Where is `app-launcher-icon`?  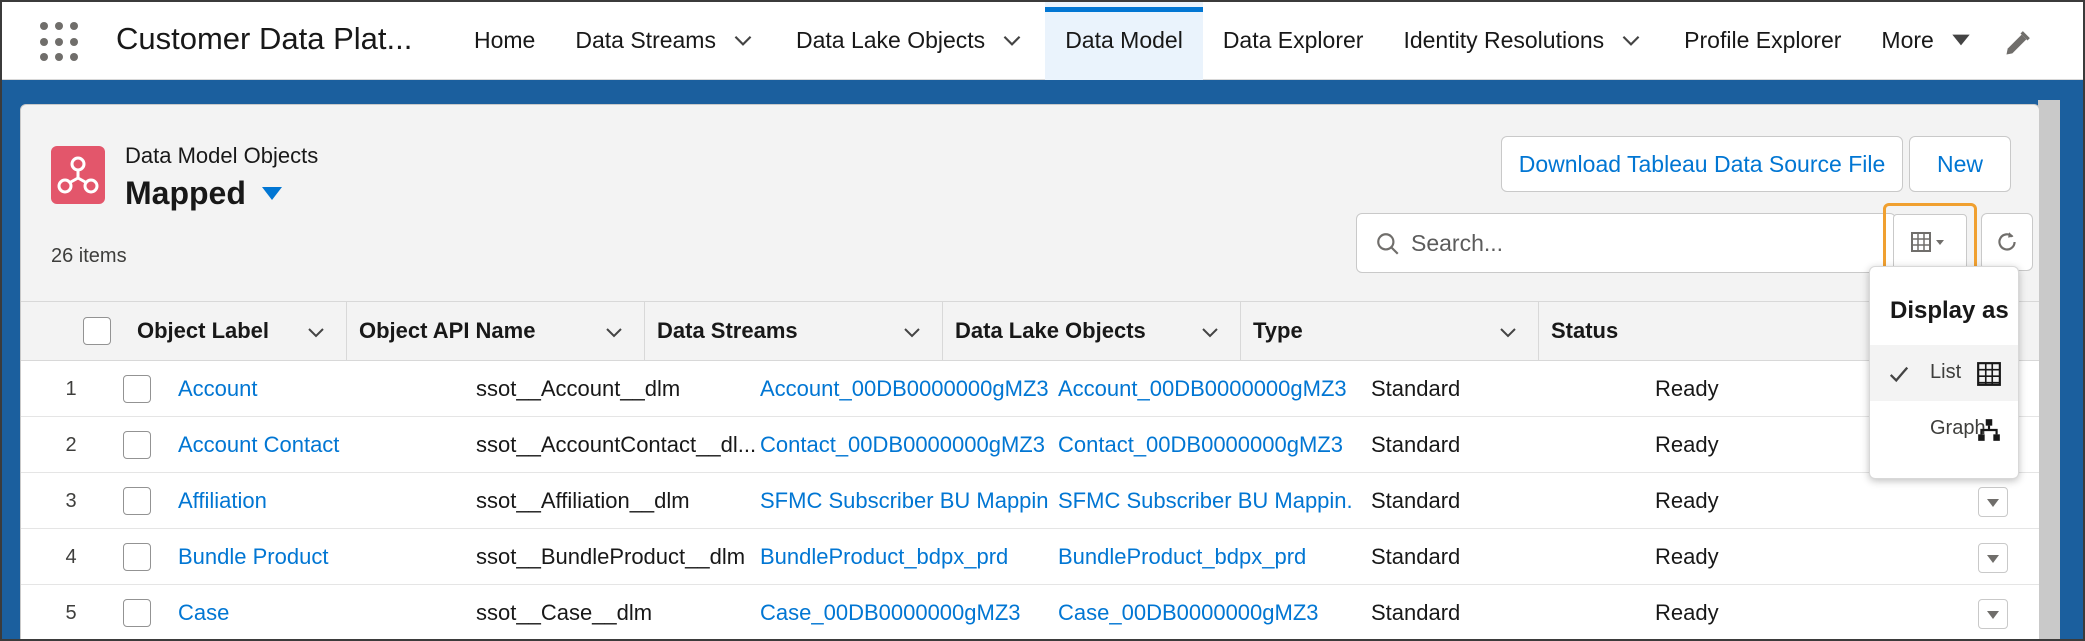 app-launcher-icon is located at coordinates (60, 42).